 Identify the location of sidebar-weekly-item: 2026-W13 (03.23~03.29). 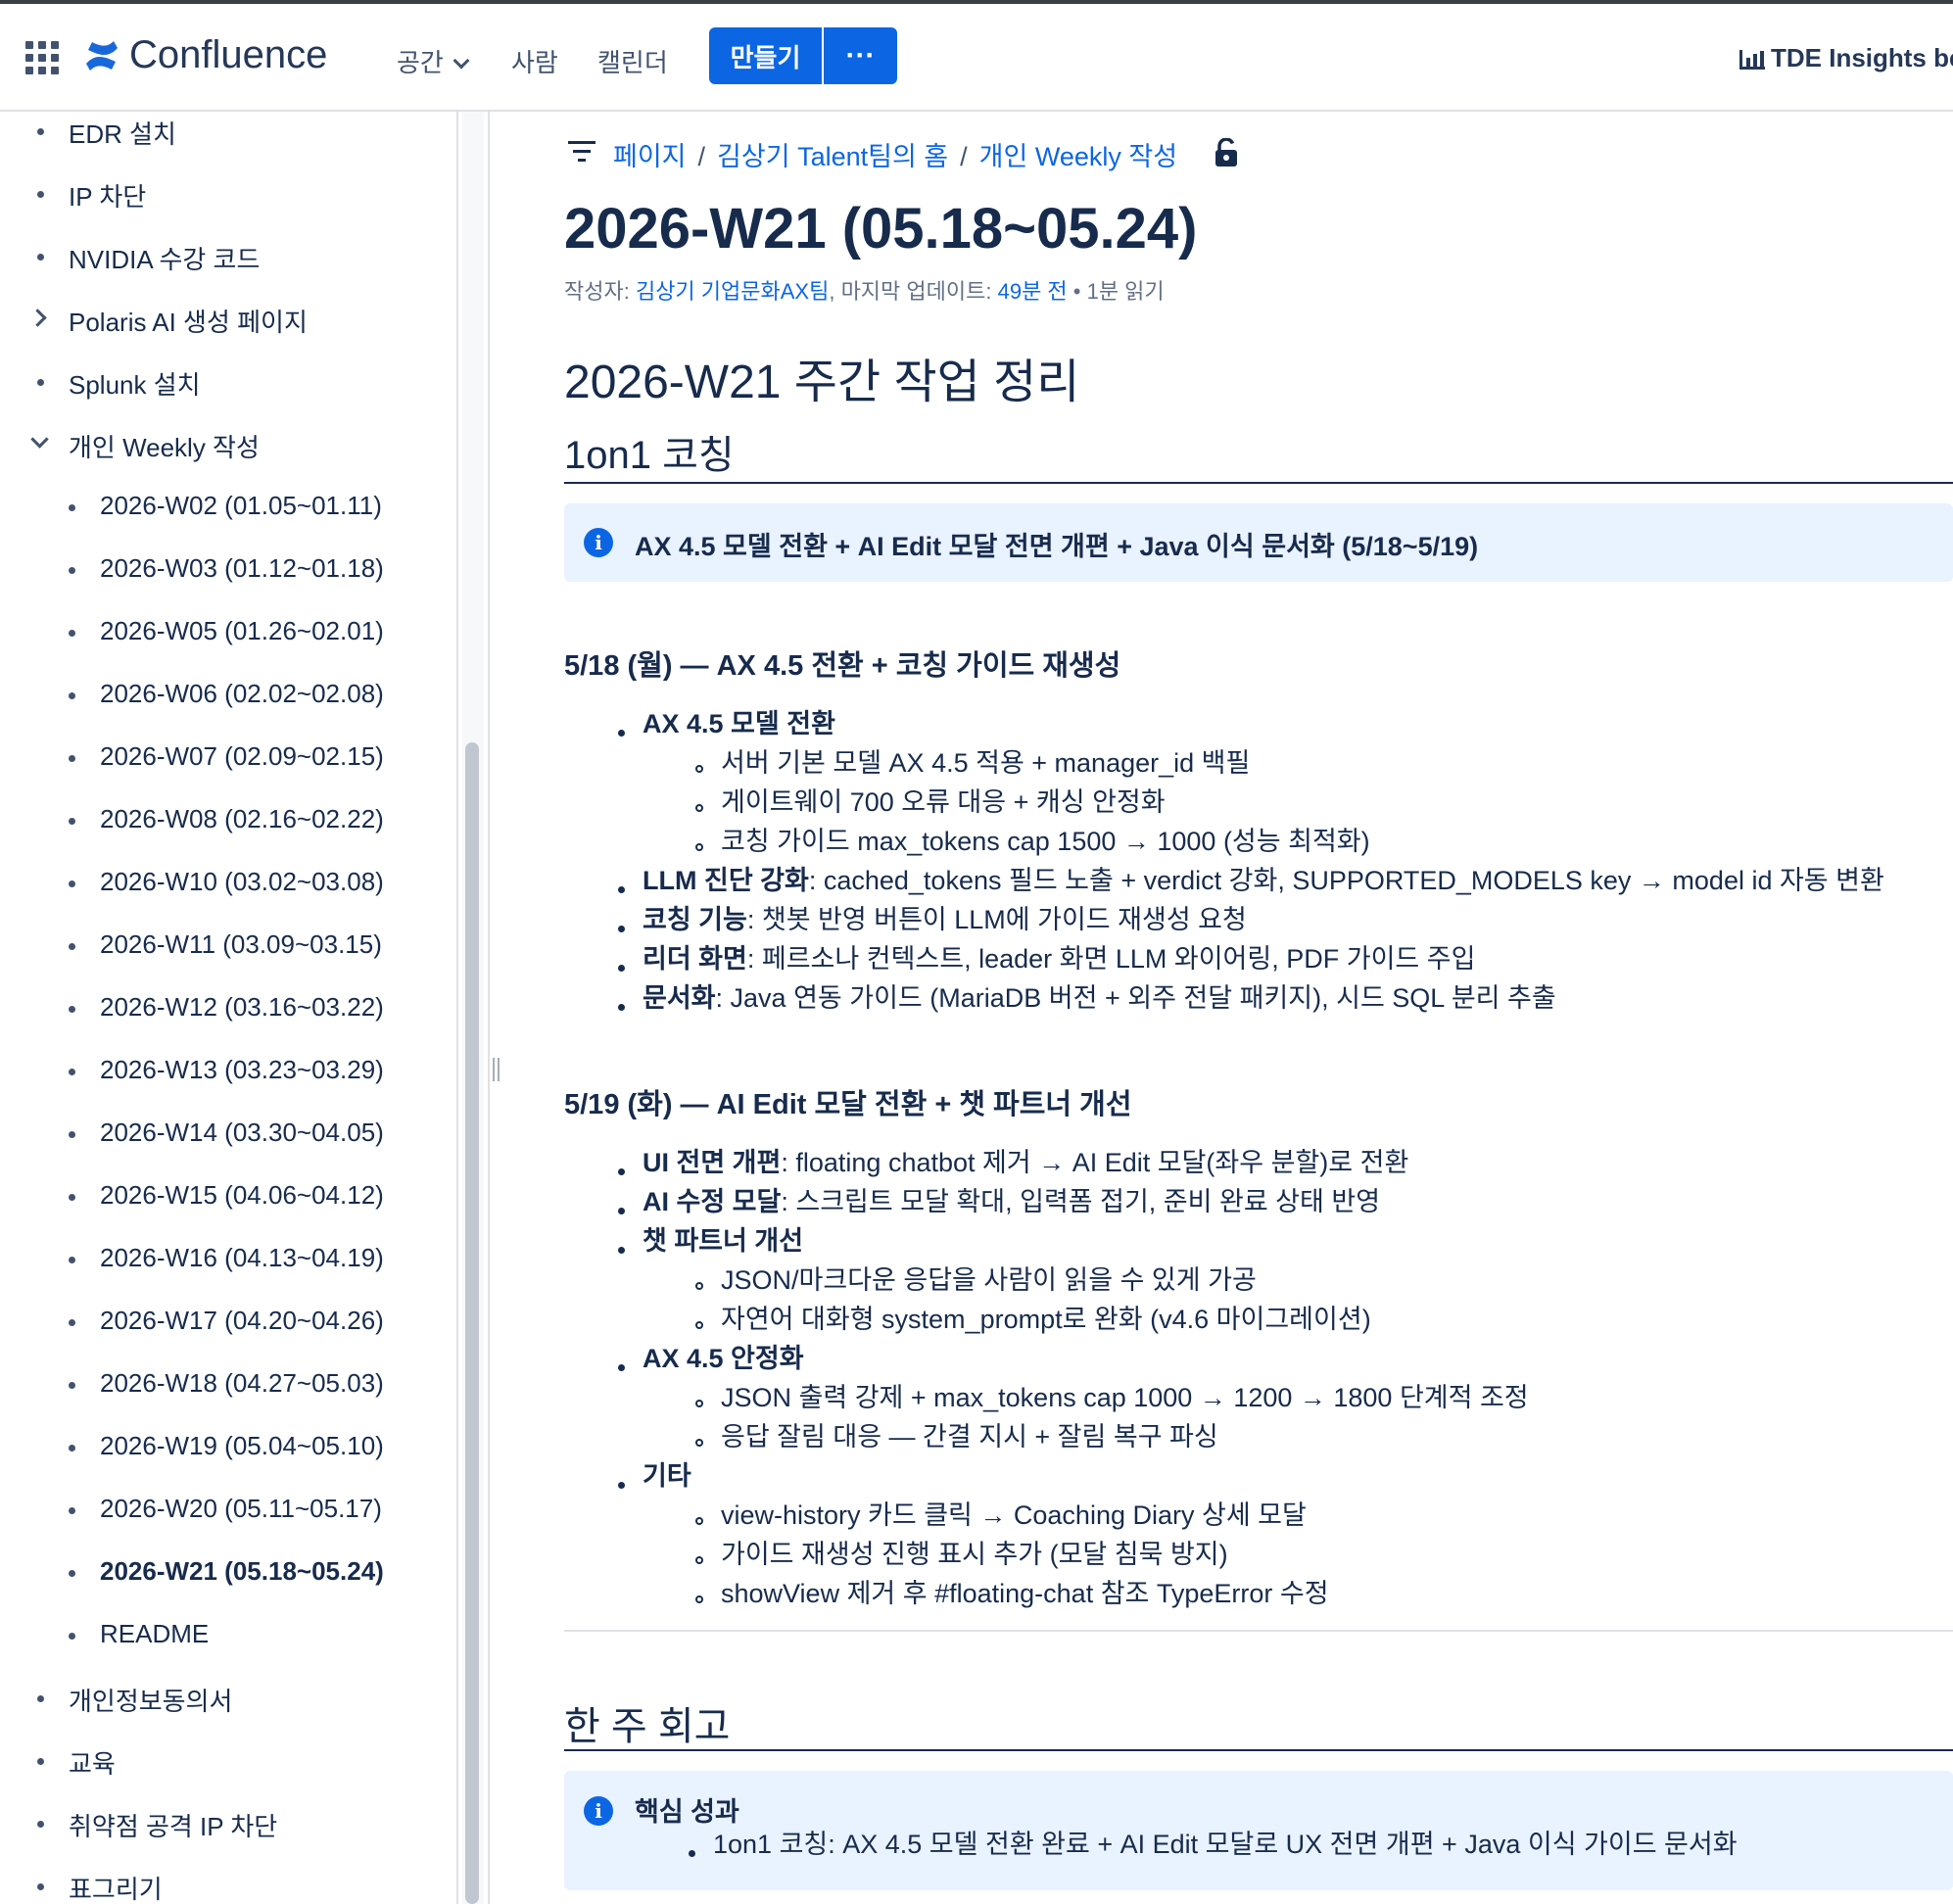
(215, 1071).